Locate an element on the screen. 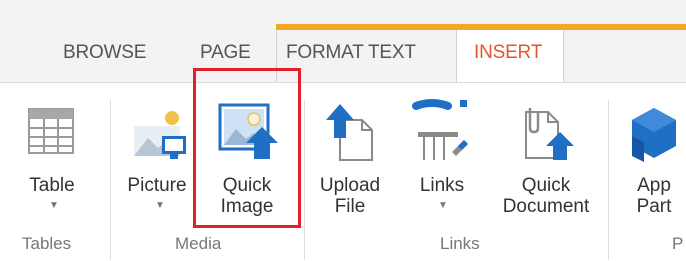 This screenshot has height=261, width=686. picture-button-label: Picture is located at coordinates (157, 185).